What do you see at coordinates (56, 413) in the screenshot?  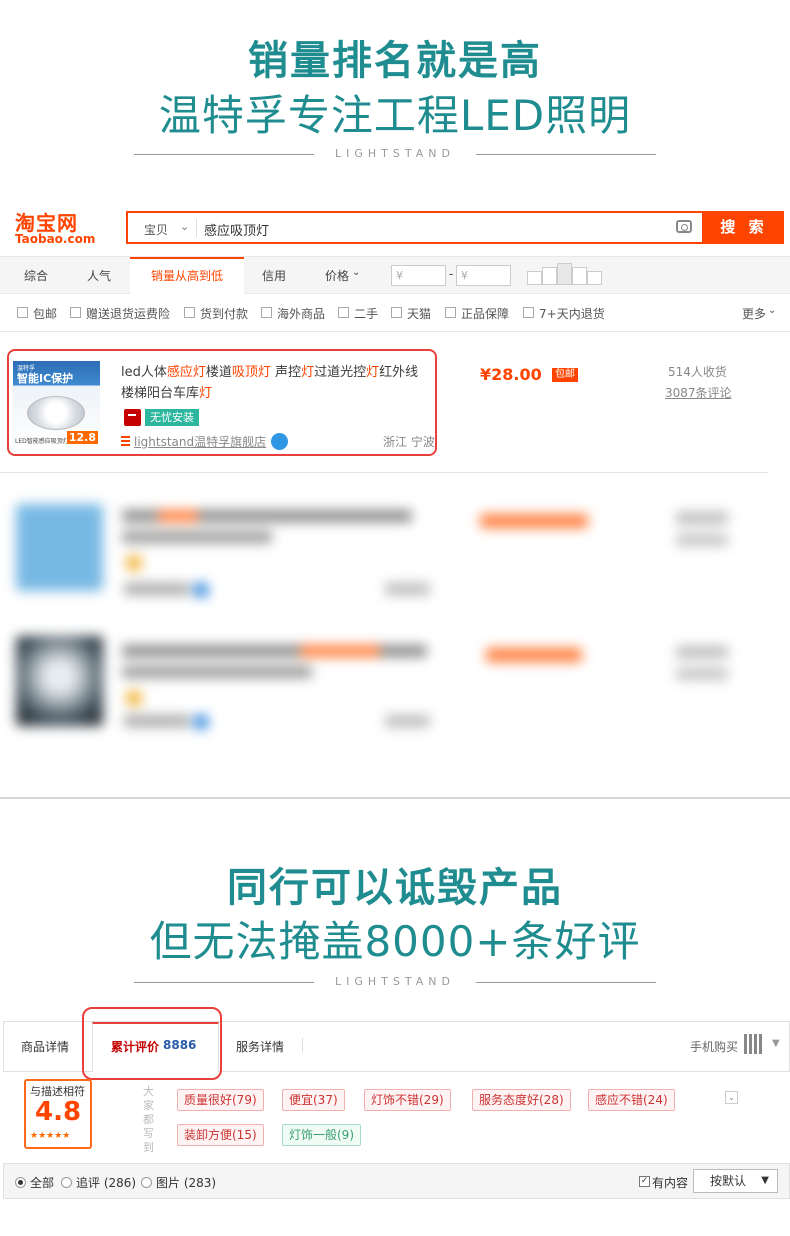 I see `lamp-icon` at bounding box center [56, 413].